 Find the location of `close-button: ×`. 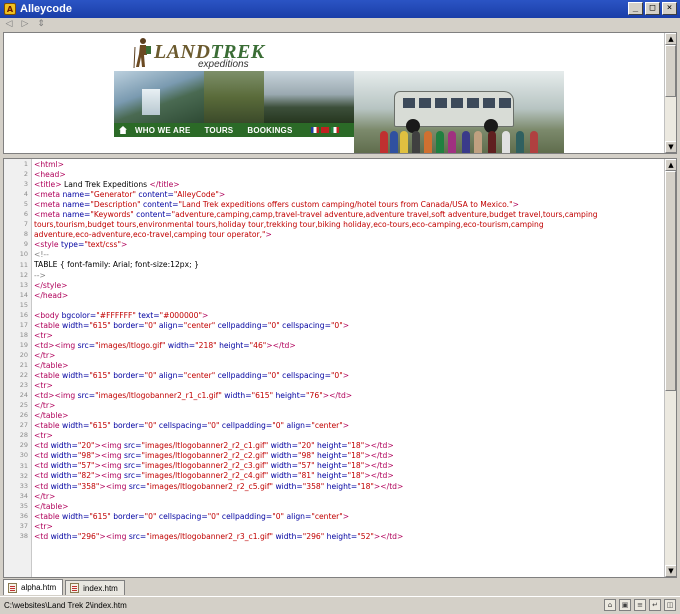

close-button: × is located at coordinates (669, 8).